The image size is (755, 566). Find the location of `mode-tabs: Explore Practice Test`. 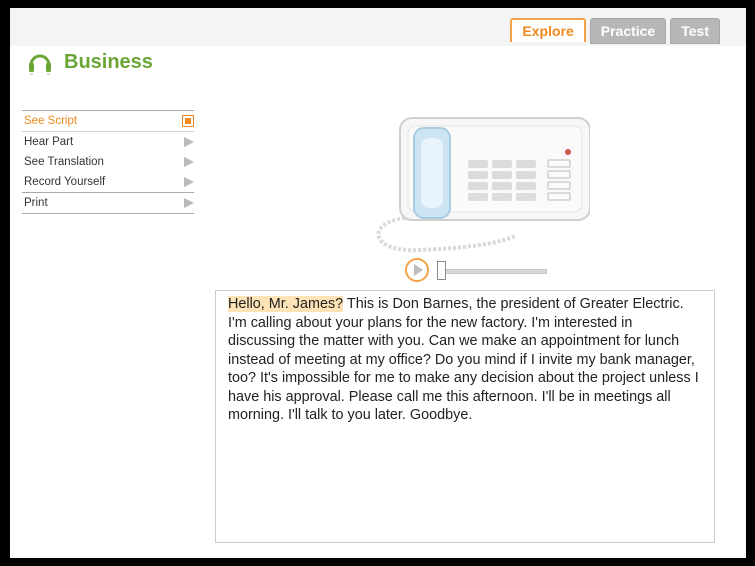

mode-tabs: Explore Practice Test is located at coordinates (615, 31).